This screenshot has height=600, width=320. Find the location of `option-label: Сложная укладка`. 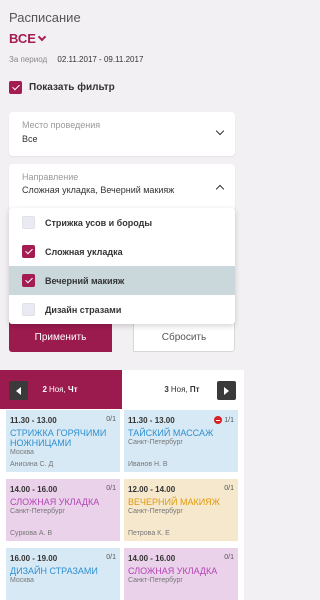

option-label: Сложная укладка is located at coordinates (84, 251).